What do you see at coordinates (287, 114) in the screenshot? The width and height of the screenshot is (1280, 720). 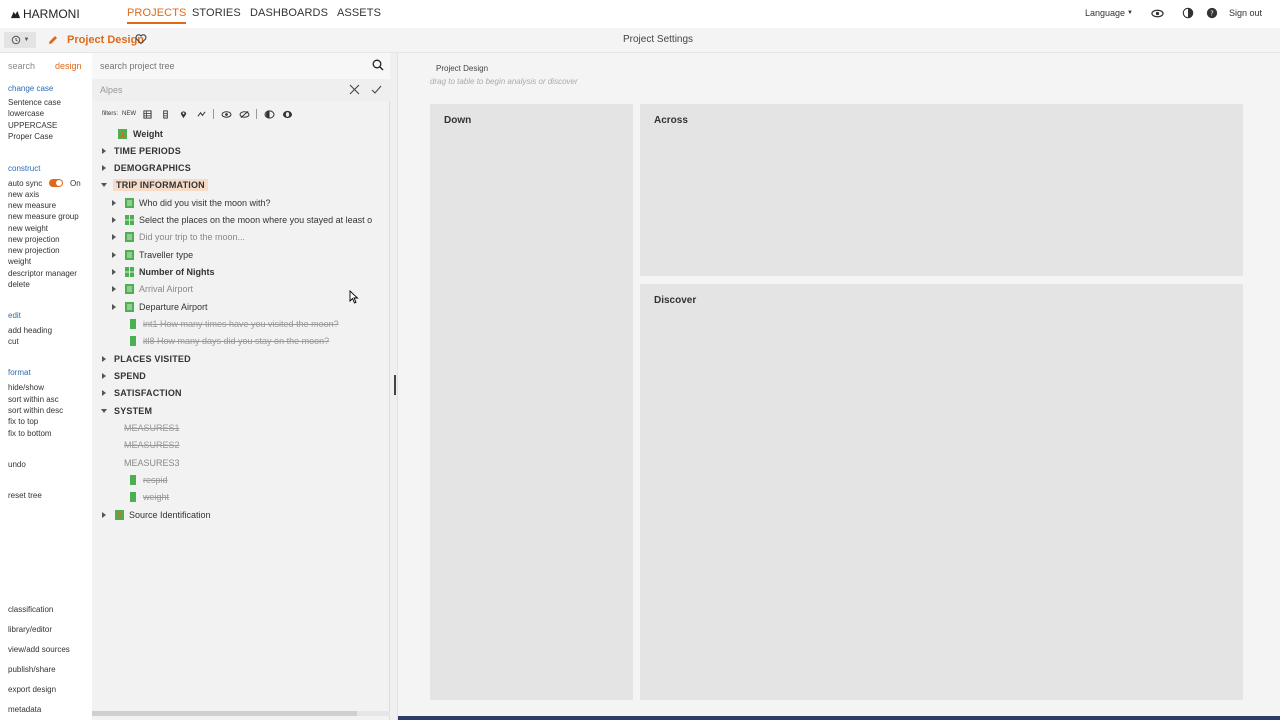 I see `filled-filter-icon` at bounding box center [287, 114].